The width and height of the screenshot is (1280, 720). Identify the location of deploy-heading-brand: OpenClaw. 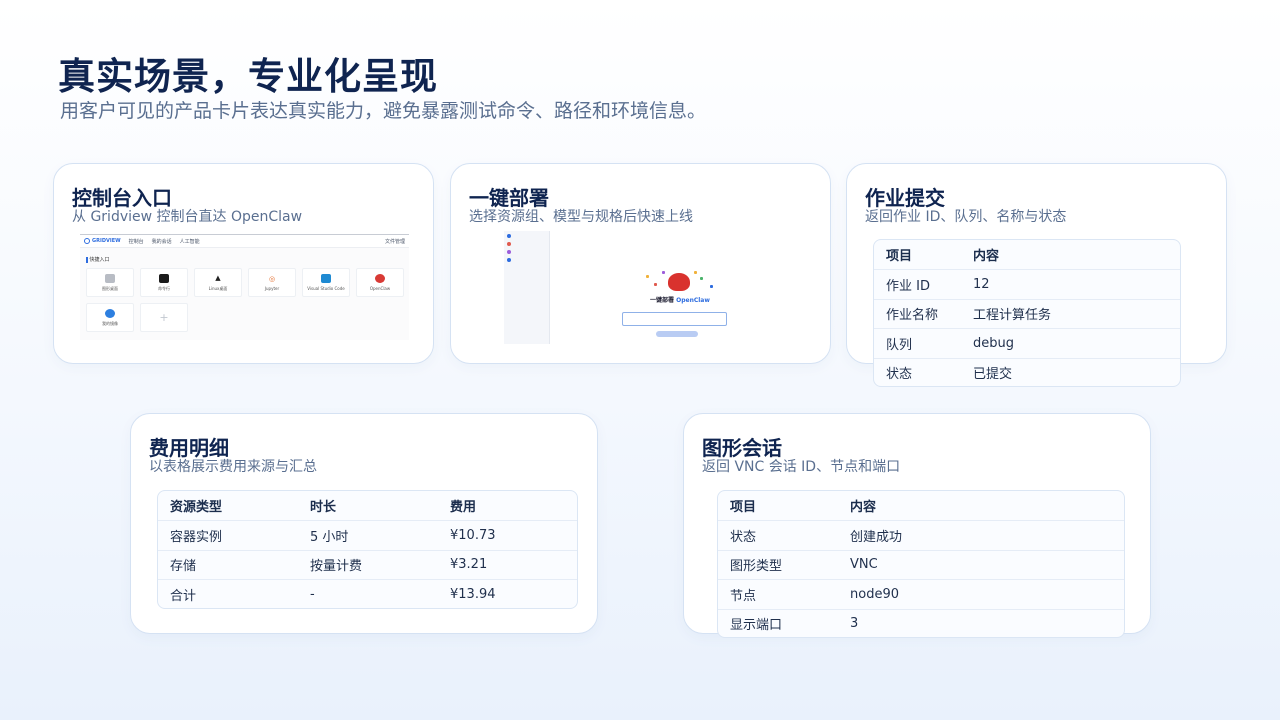
(693, 300).